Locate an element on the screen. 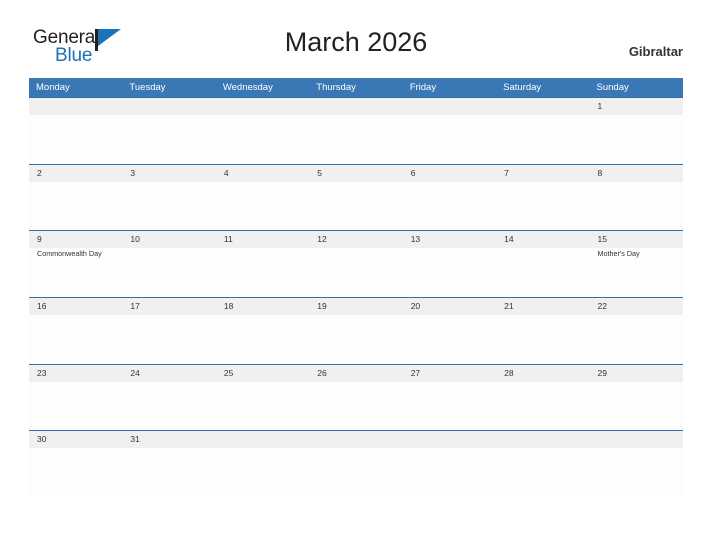 The width and height of the screenshot is (712, 550). day-number: 4 is located at coordinates (262, 173).